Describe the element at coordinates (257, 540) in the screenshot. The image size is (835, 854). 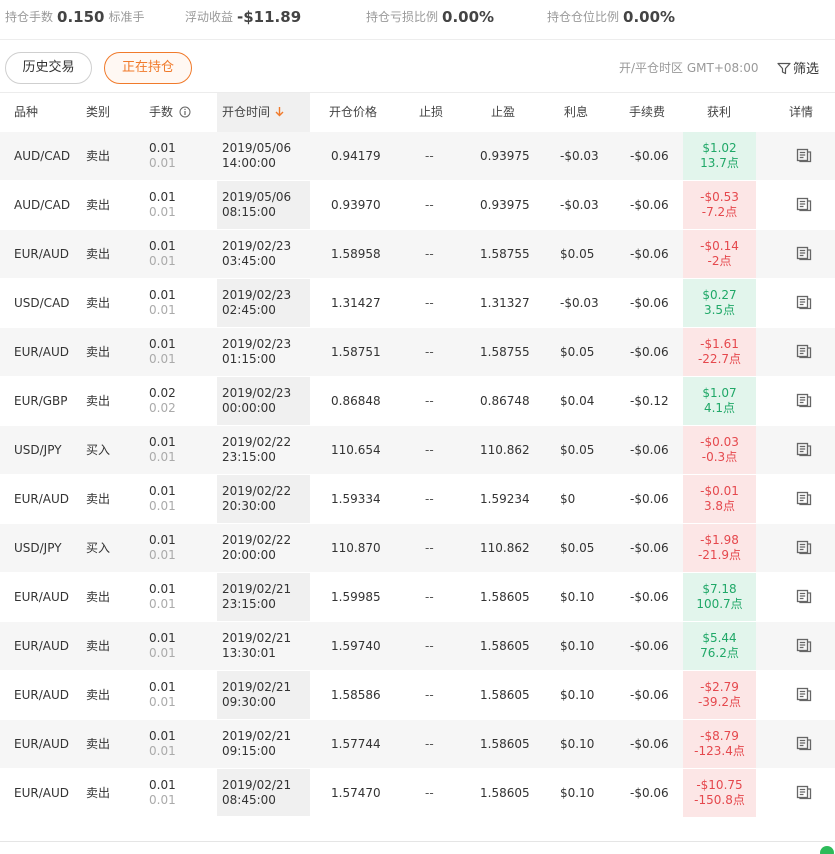
I see `cell-open-date: 2019/02/22` at that location.